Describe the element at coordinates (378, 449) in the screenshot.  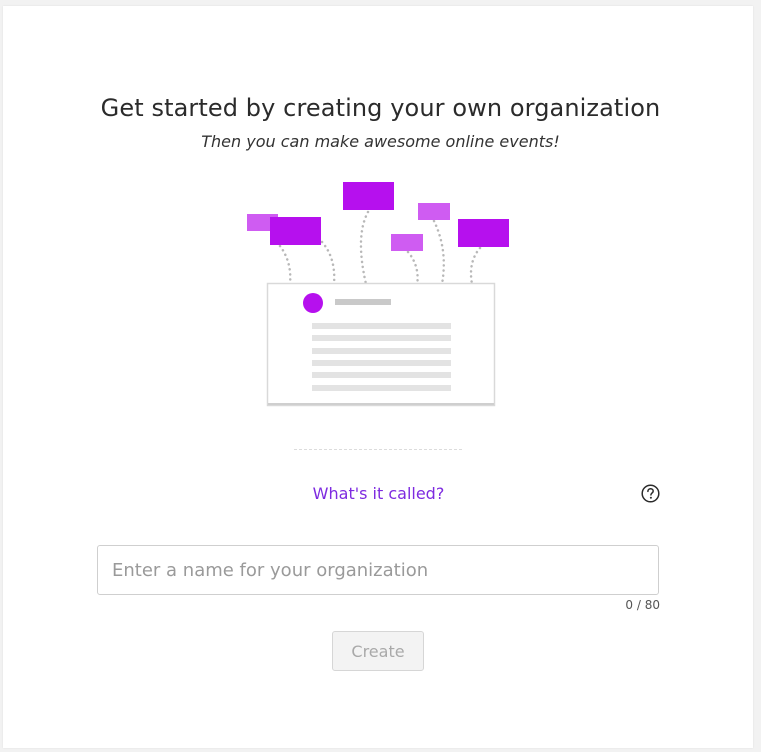
I see `section-divider` at that location.